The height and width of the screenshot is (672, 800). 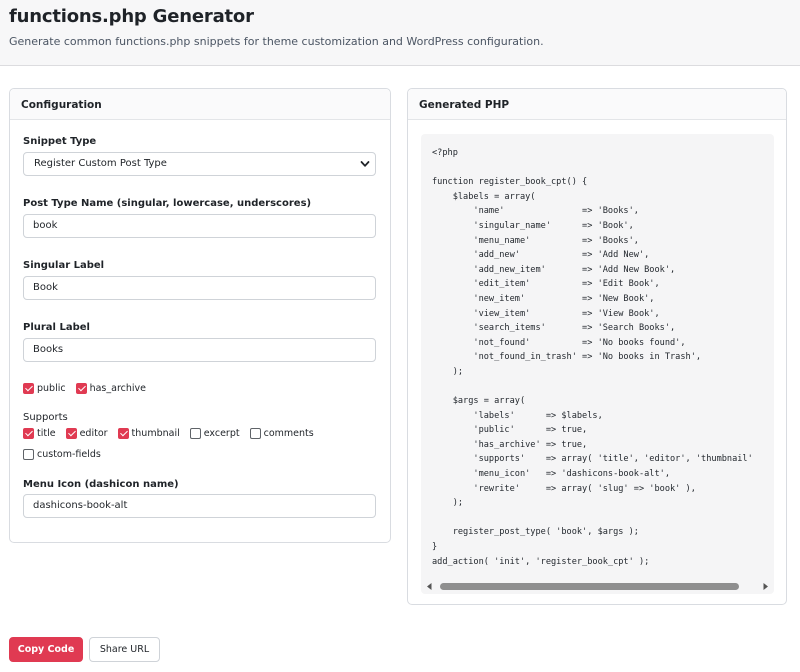 What do you see at coordinates (199, 226) in the screenshot?
I see `post-type-name-input: book` at bounding box center [199, 226].